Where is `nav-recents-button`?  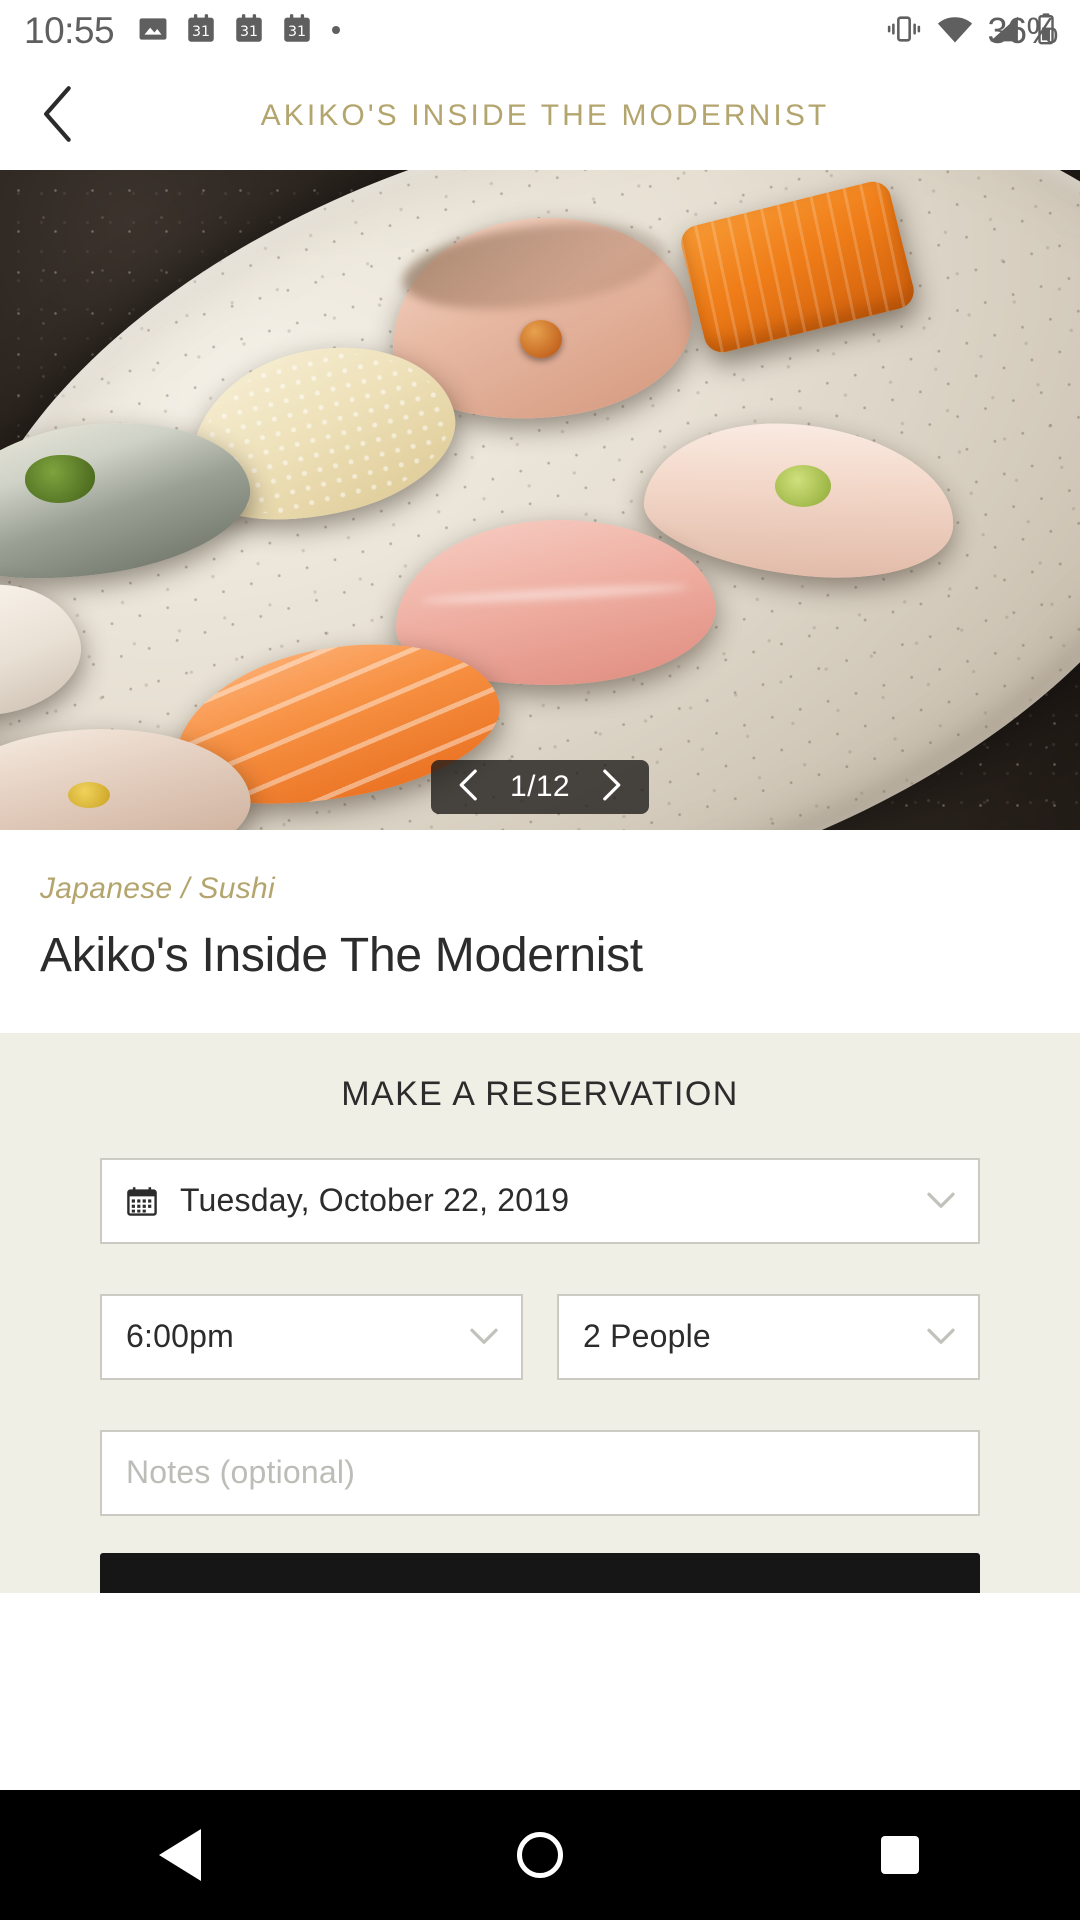
nav-recents-button is located at coordinates (900, 1855).